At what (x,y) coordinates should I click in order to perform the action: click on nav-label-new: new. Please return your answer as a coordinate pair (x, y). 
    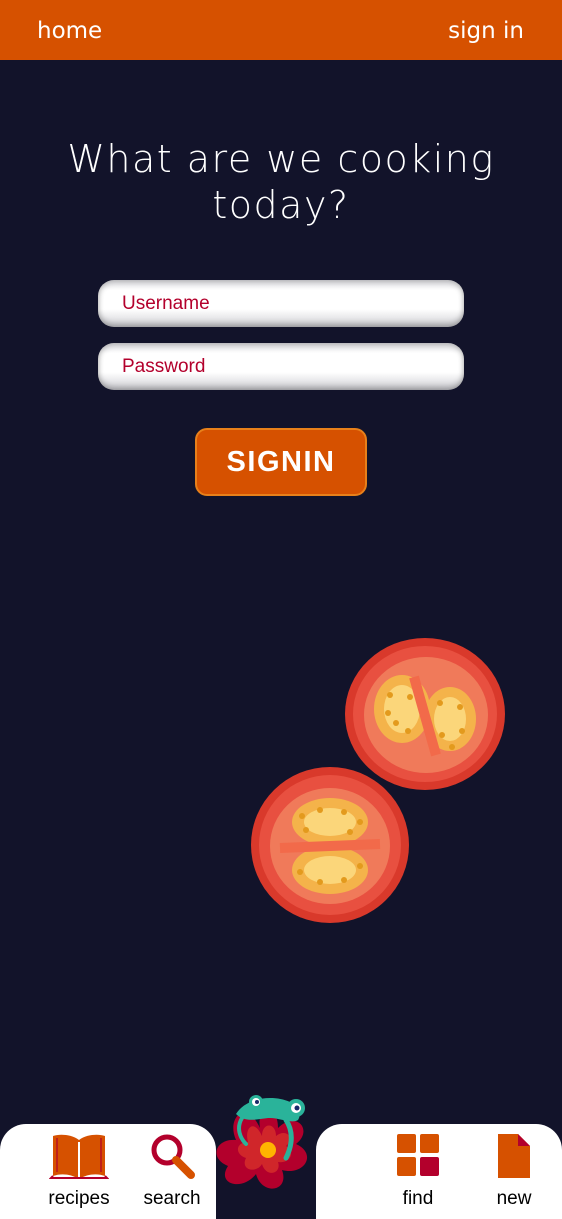
    Looking at the image, I should click on (514, 1198).